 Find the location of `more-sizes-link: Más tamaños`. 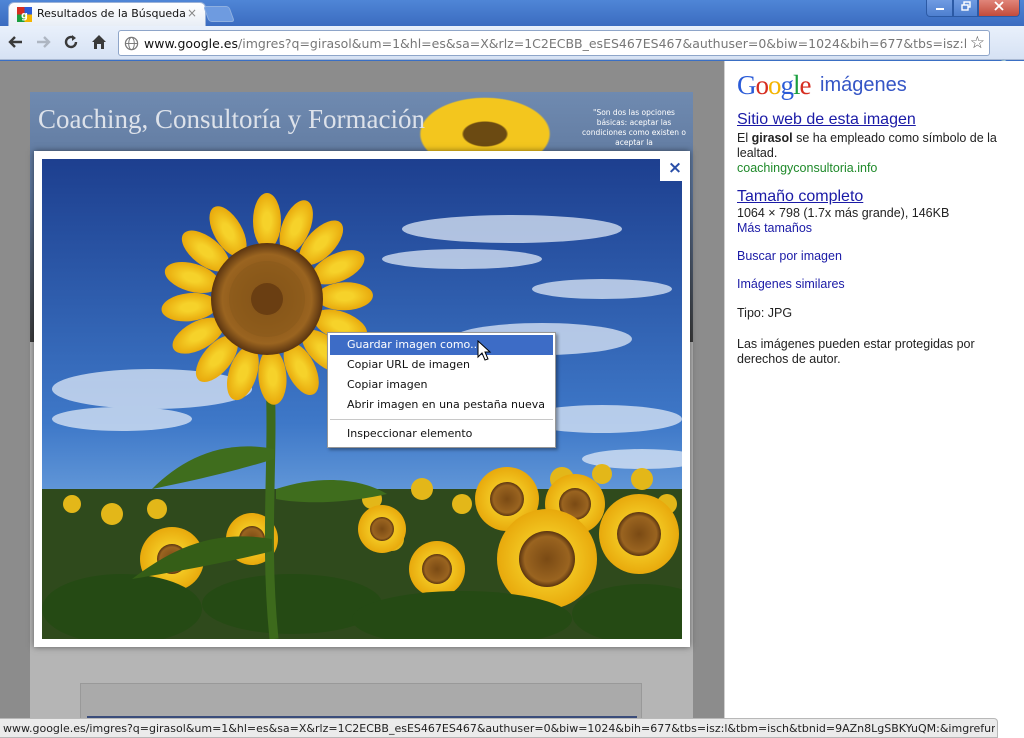

more-sizes-link: Más tamaños is located at coordinates (774, 228).